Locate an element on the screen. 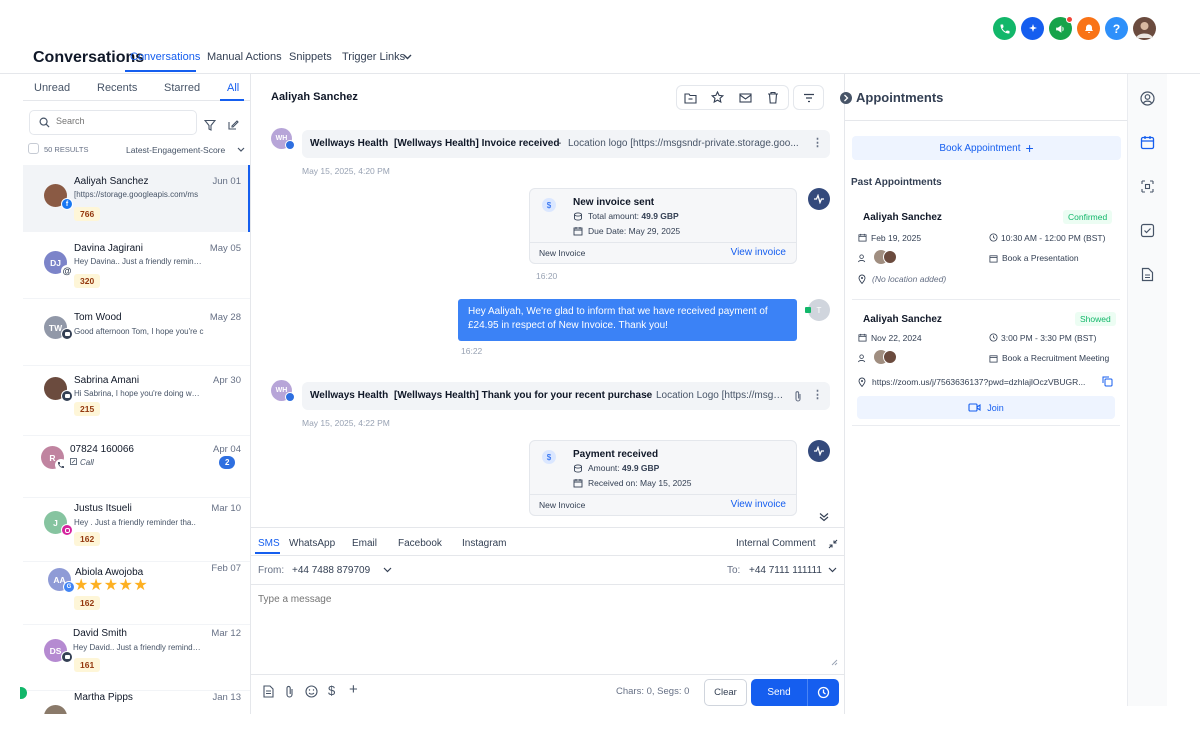 The height and width of the screenshot is (740, 1200). emoji-icon is located at coordinates (311, 691).